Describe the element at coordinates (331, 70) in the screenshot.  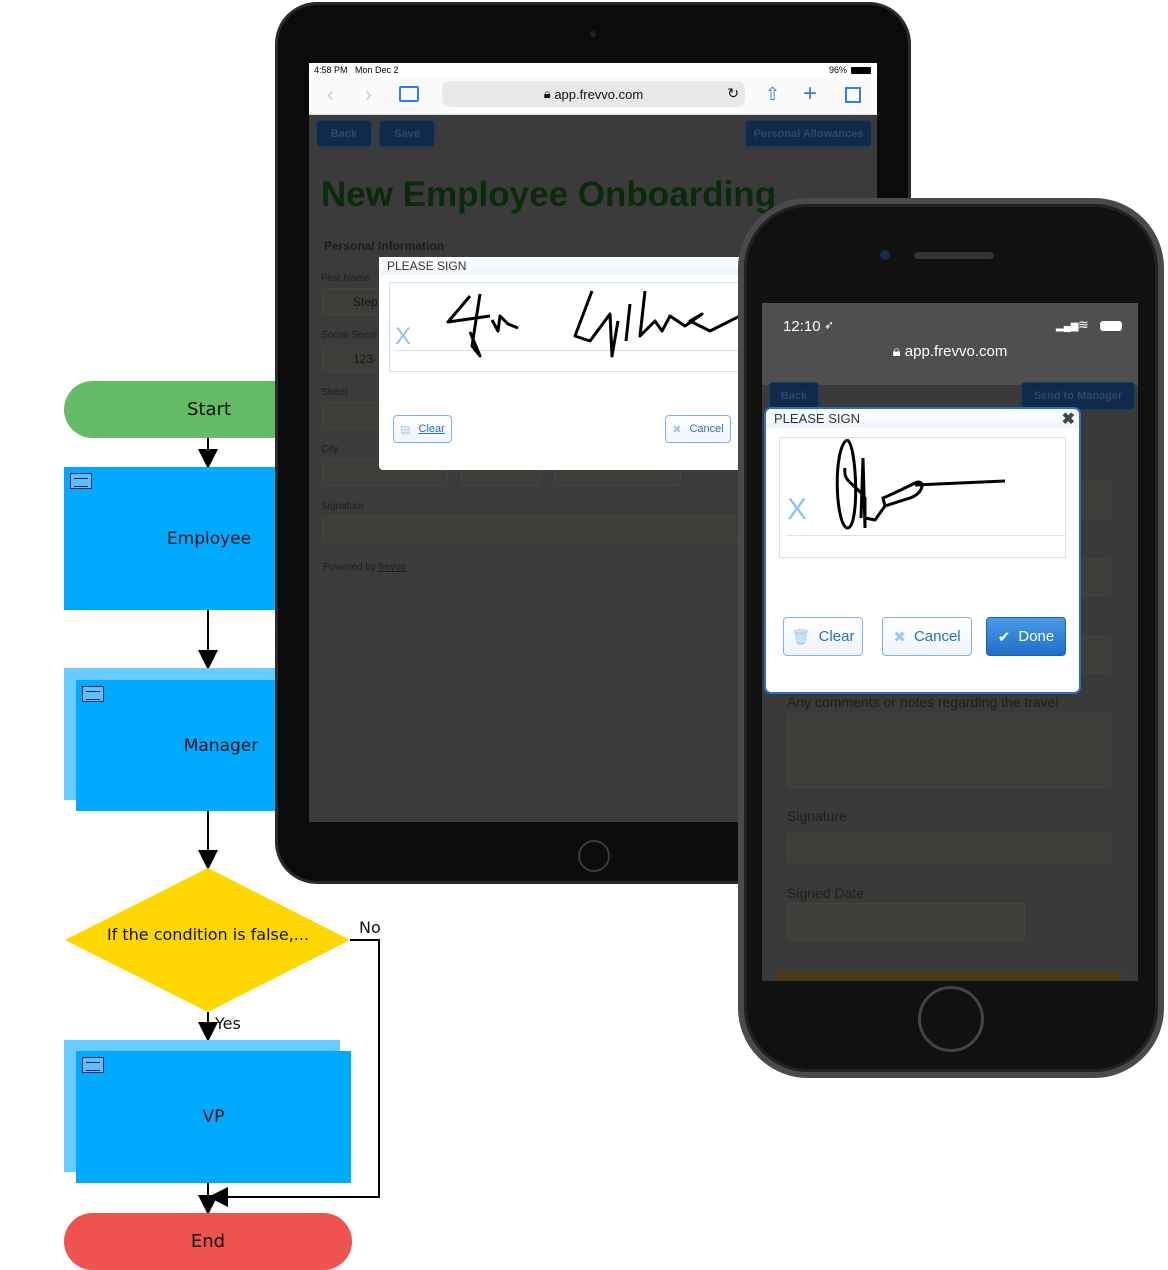
I see `status-time: 4:58 PM` at that location.